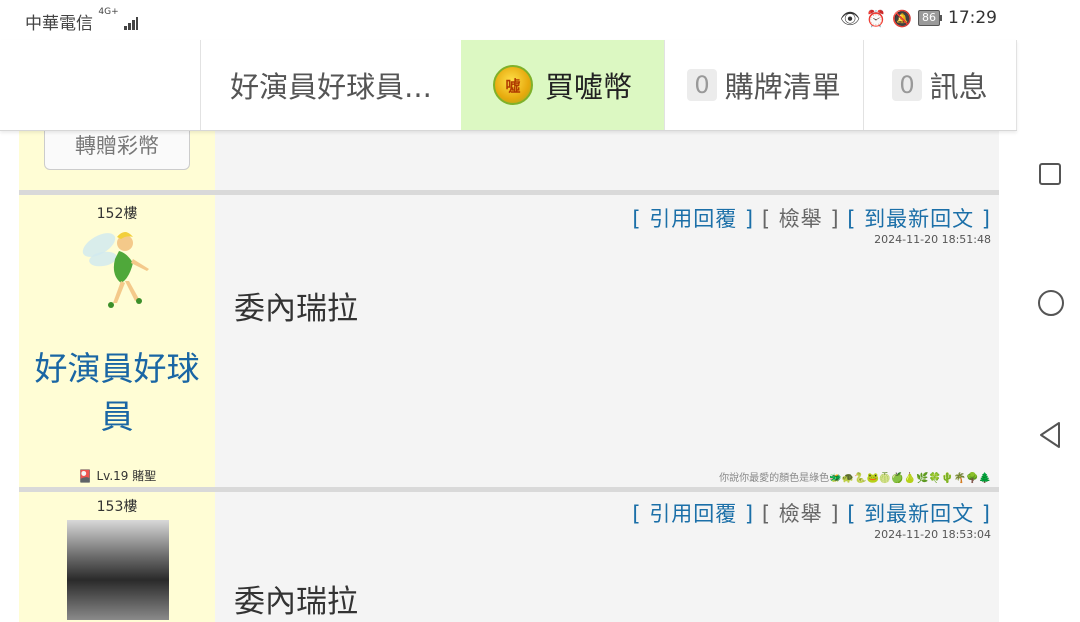 The image size is (1080, 622). Describe the element at coordinates (1051, 303) in the screenshot. I see `home-icon` at that location.